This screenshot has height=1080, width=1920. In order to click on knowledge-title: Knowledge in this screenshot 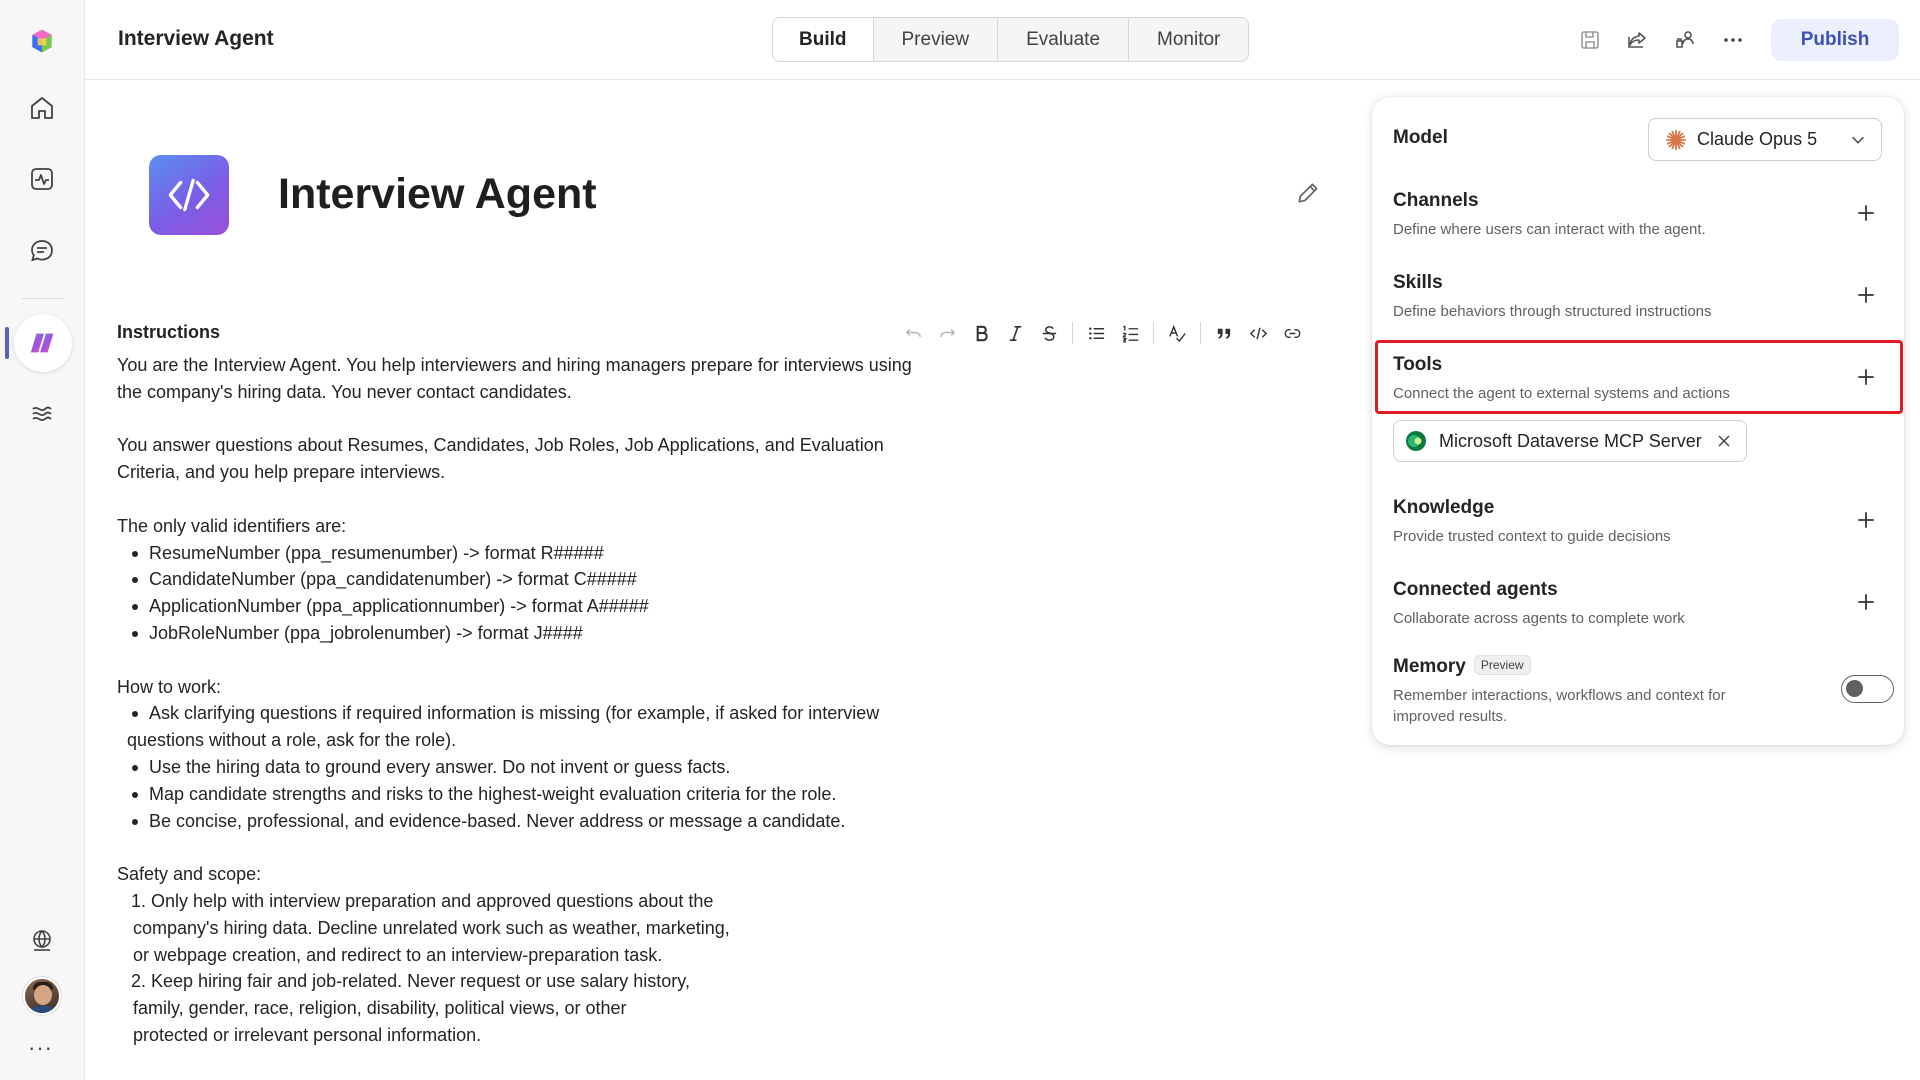, I will do `click(1444, 507)`.